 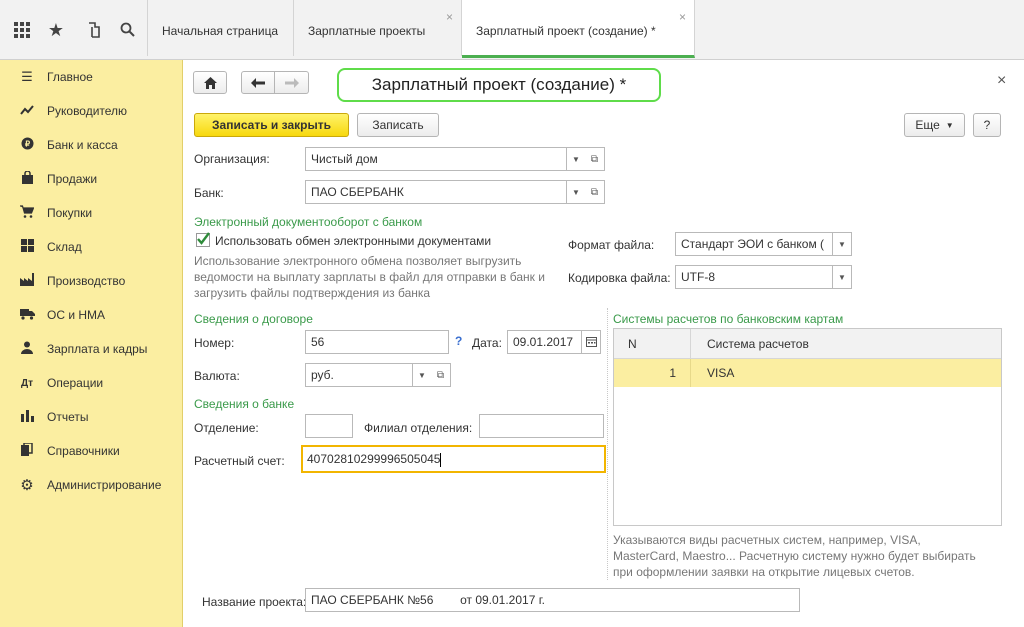 What do you see at coordinates (619, 278) in the screenshot?
I see `encoding-label: Кодировка файла:` at bounding box center [619, 278].